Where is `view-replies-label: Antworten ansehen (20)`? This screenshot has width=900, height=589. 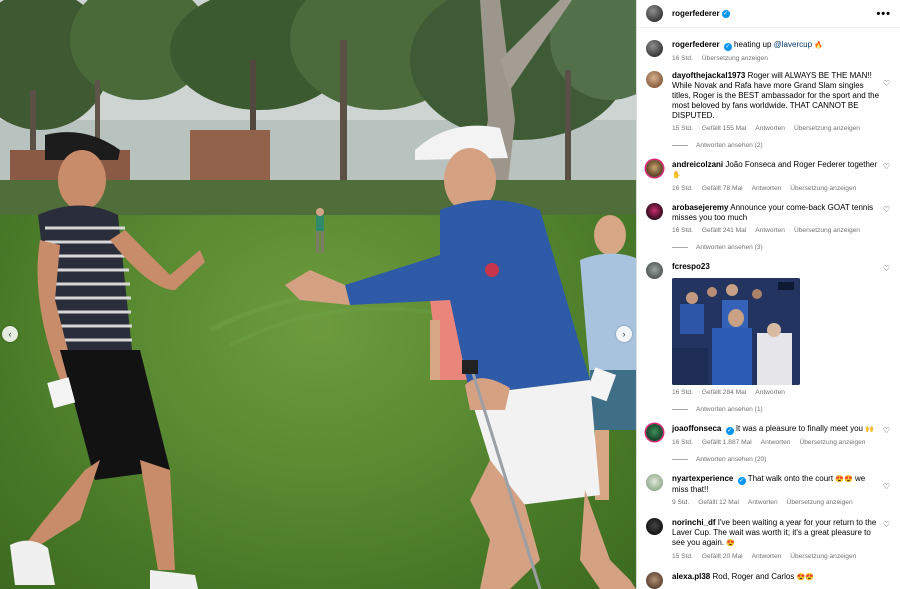 view-replies-label: Antworten ansehen (20) is located at coordinates (731, 459).